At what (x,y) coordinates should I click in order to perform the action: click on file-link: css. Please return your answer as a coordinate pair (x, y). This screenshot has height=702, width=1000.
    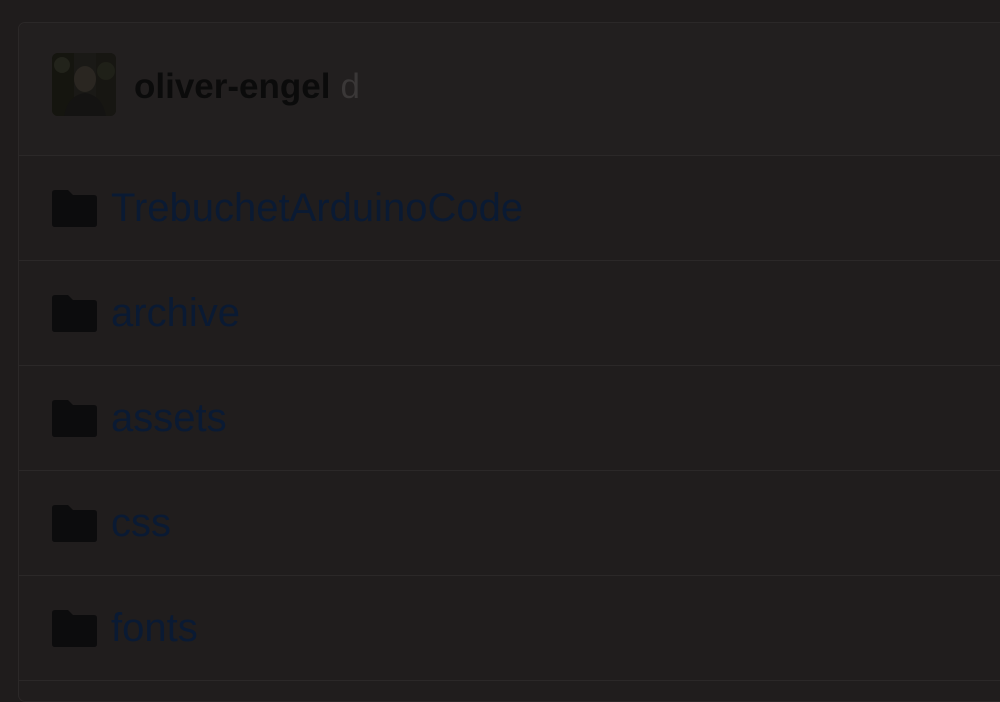
    Looking at the image, I should click on (141, 523).